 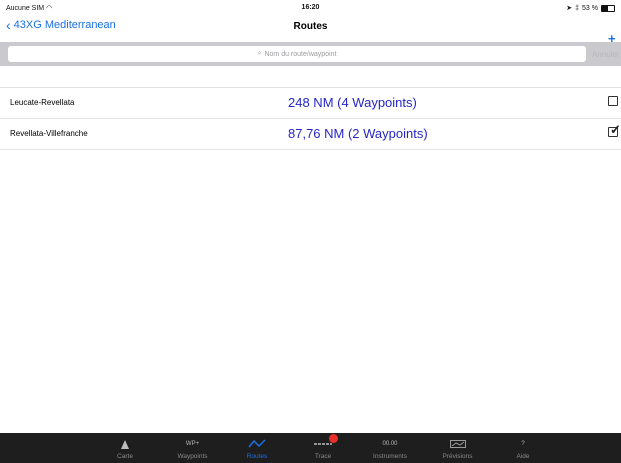 I want to click on tab-carte: Carte, so click(x=125, y=448).